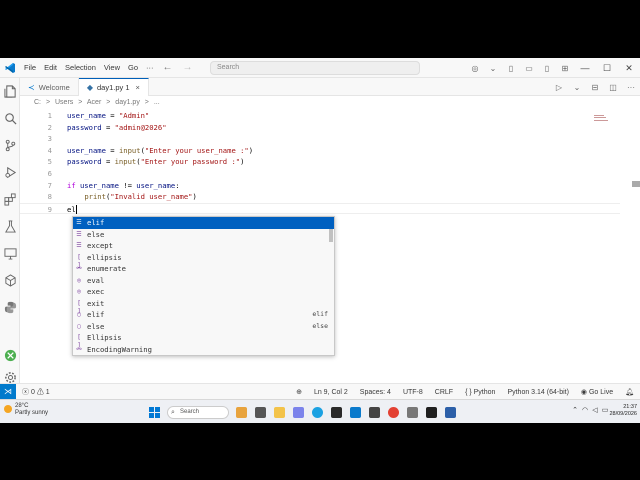  I want to click on cursor-position: Ln 9, Col 2, so click(331, 392).